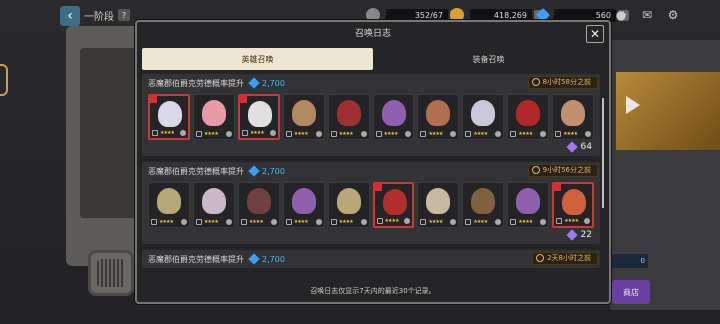 The width and height of the screenshot is (720, 324). What do you see at coordinates (673, 15) in the screenshot?
I see `gear-icon: ⚙` at bounding box center [673, 15].